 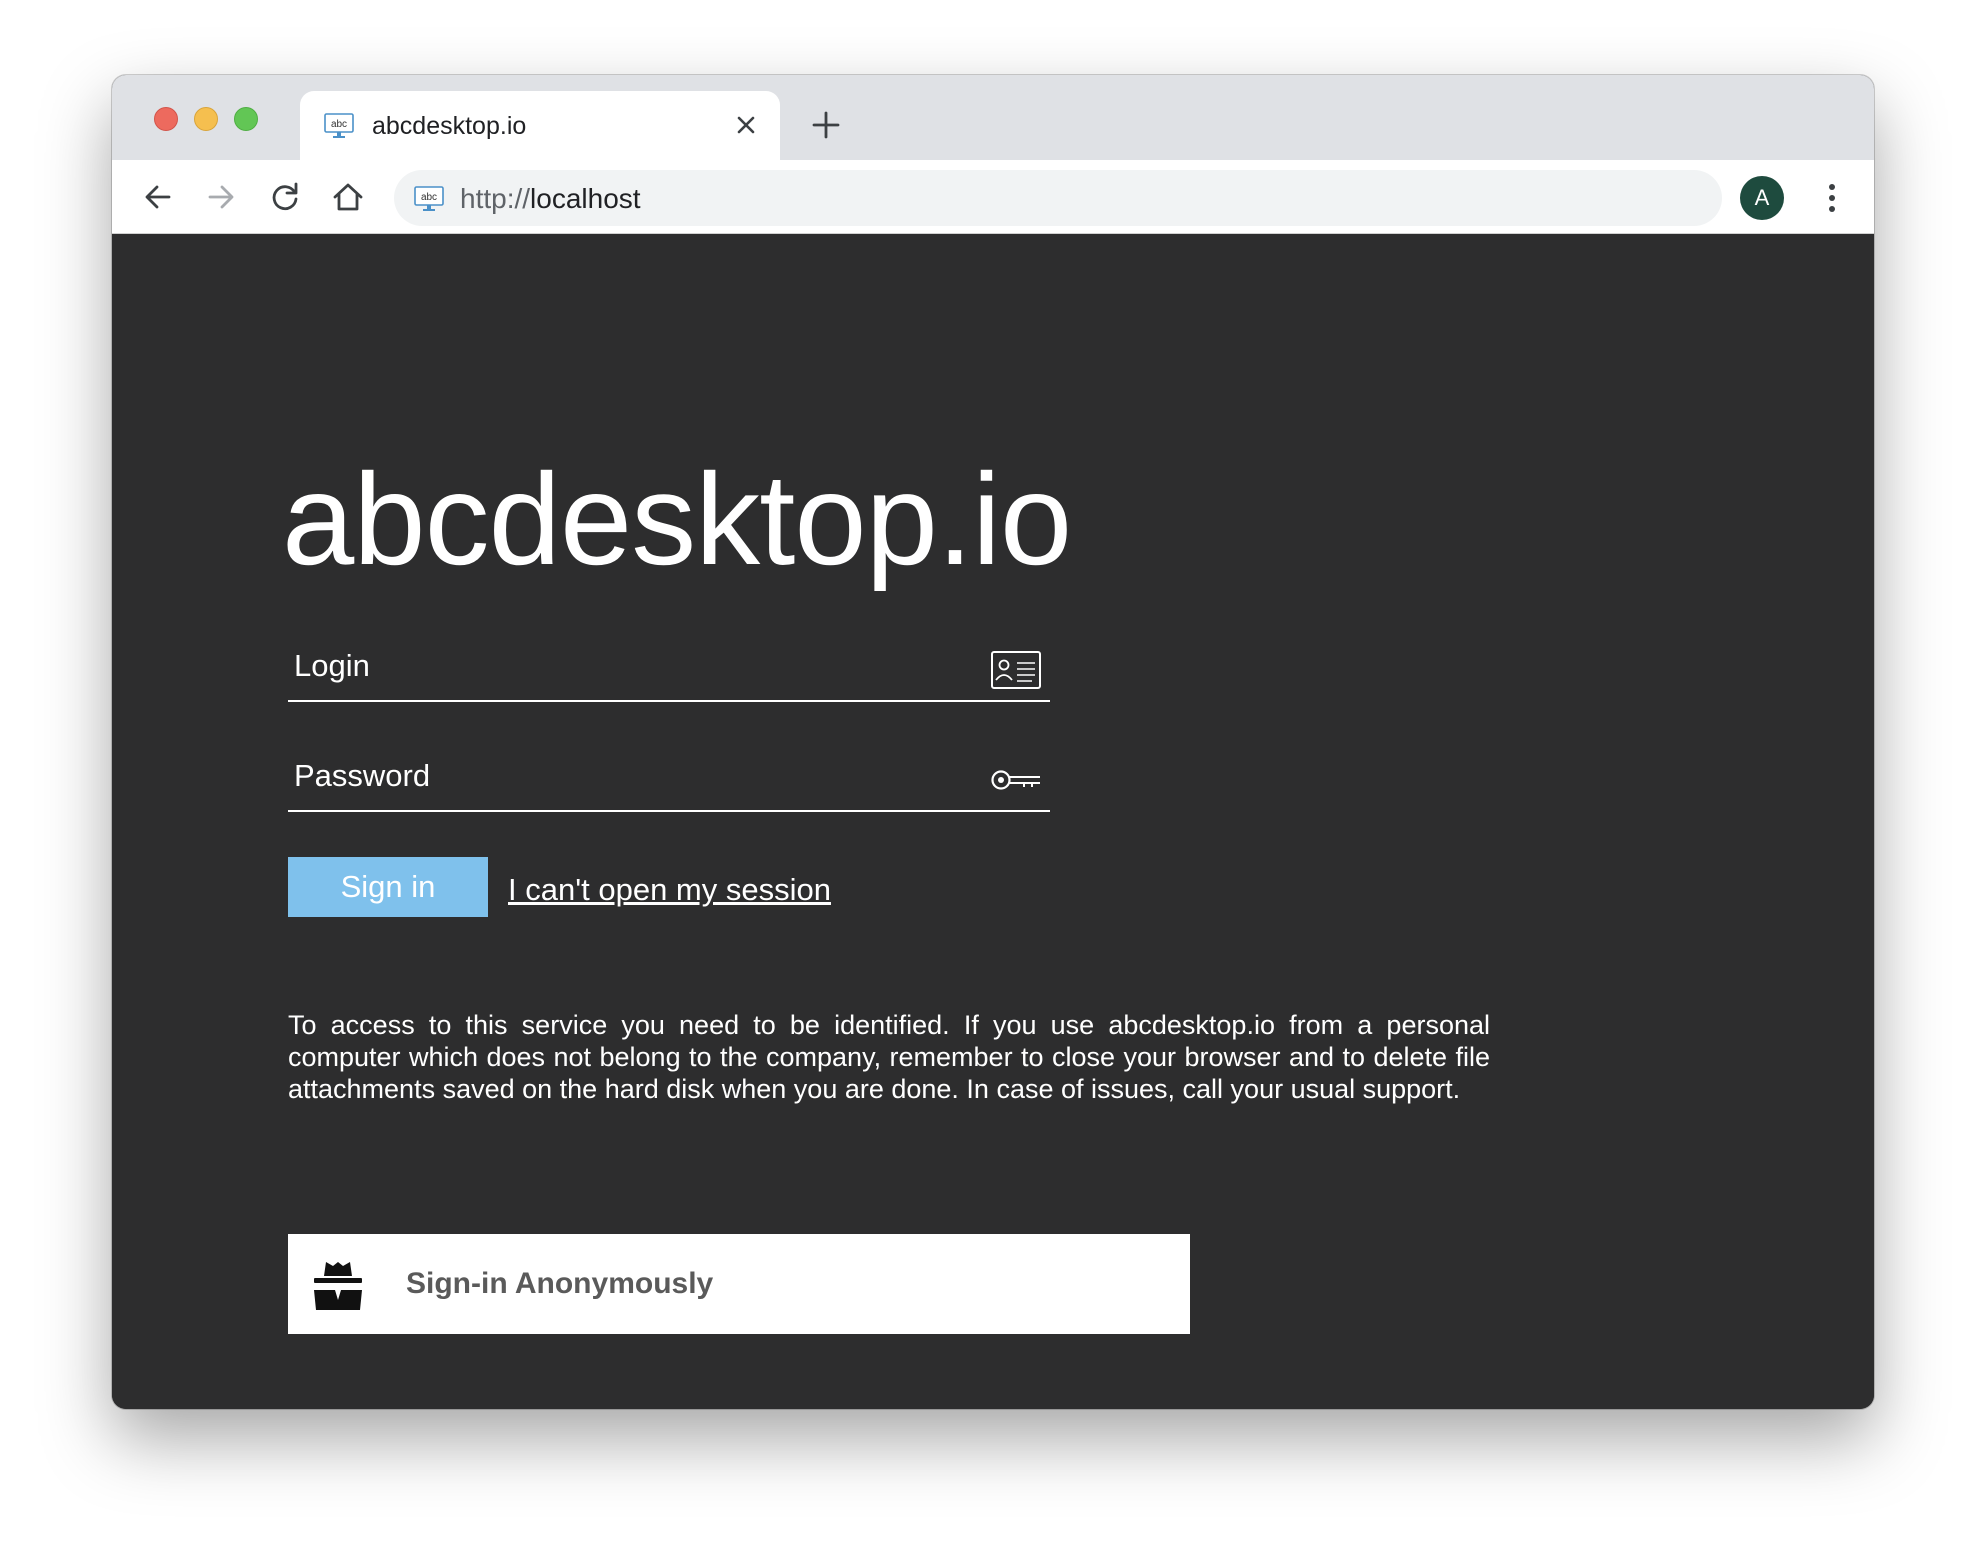 What do you see at coordinates (826, 125) in the screenshot?
I see `plus-icon` at bounding box center [826, 125].